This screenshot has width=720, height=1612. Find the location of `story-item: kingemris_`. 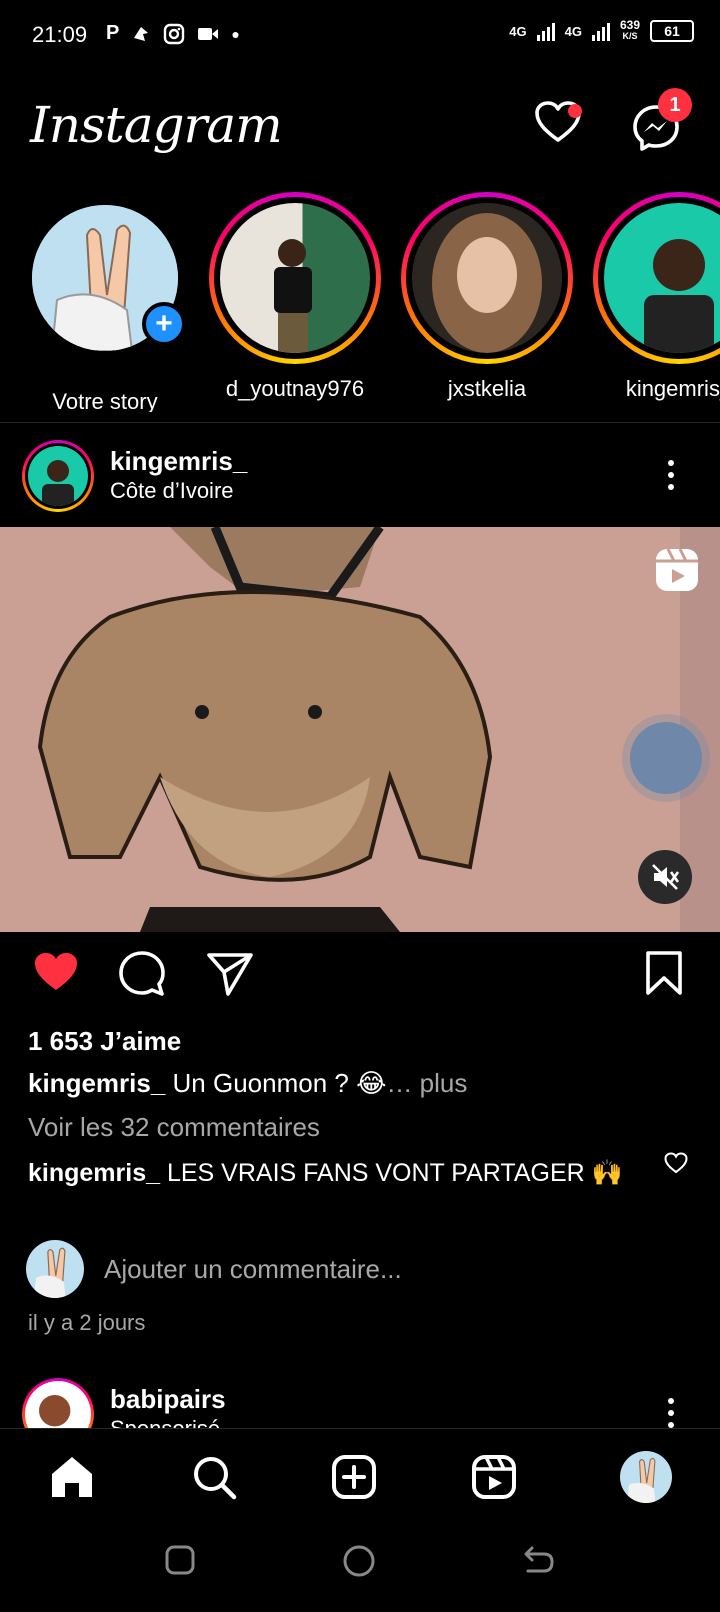

story-item: kingemris_ is located at coordinates (652, 297).